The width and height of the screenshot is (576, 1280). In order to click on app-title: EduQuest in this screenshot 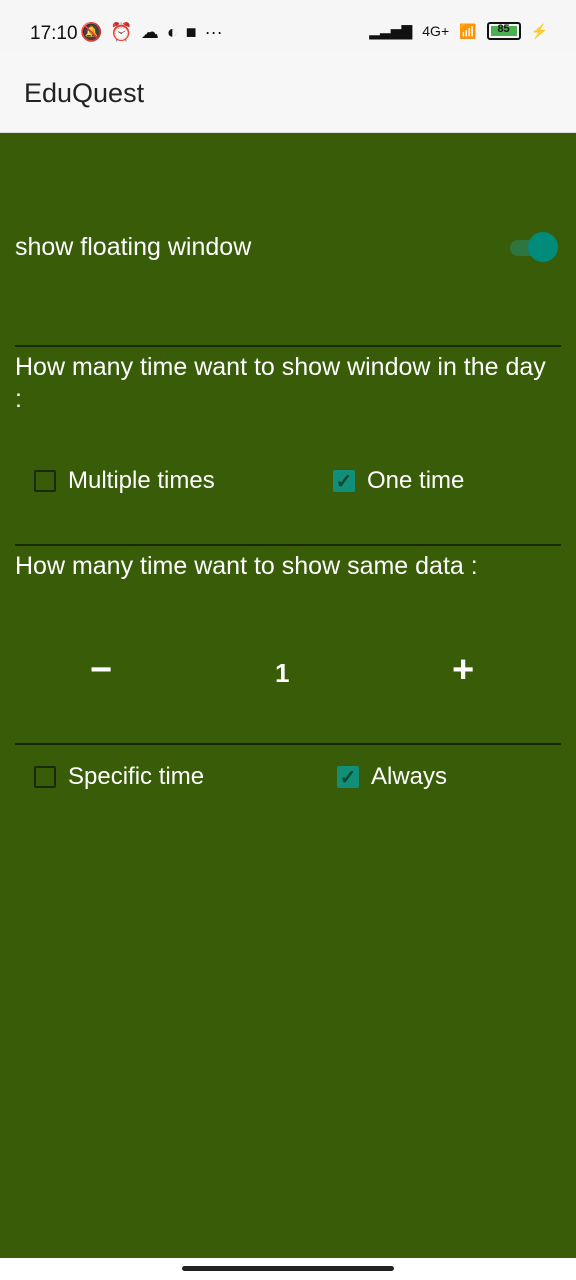, I will do `click(84, 93)`.